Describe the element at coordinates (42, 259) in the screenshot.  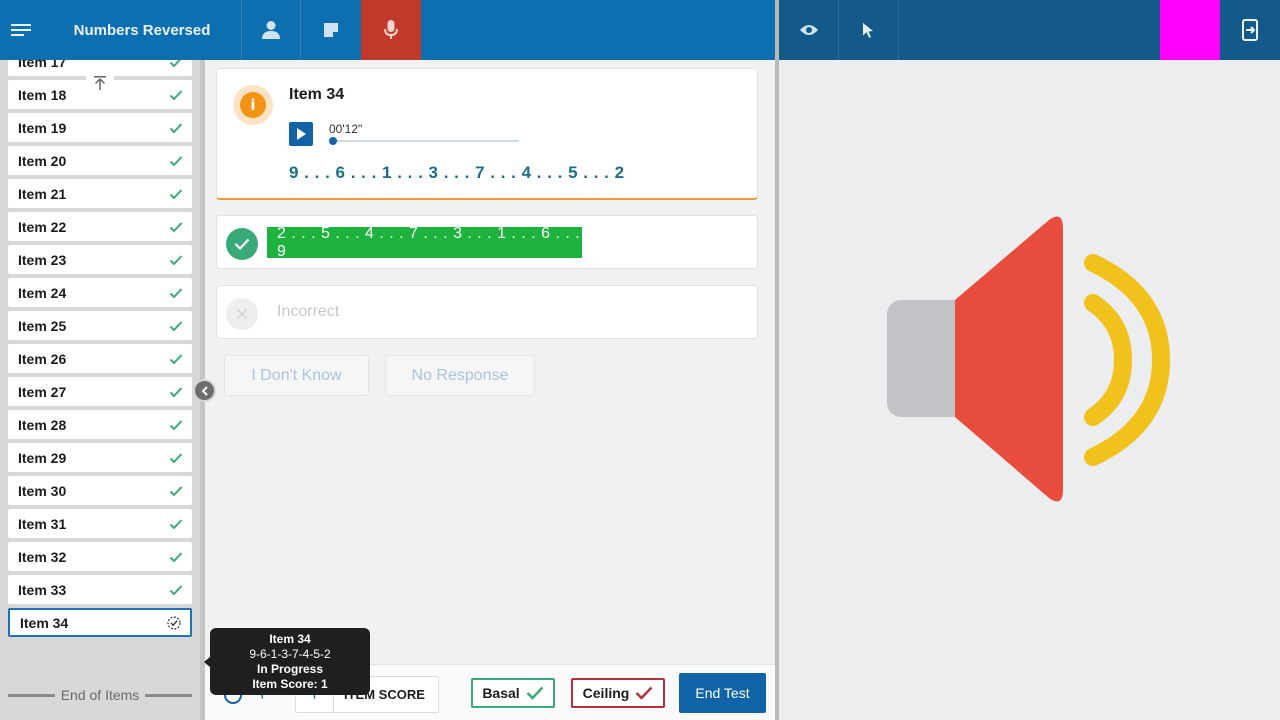
I see `sidebar-item-label: Item 23` at that location.